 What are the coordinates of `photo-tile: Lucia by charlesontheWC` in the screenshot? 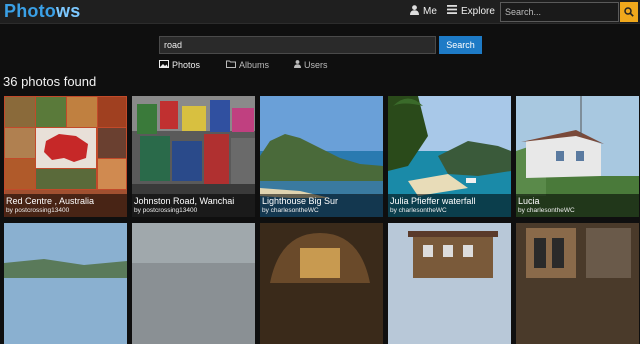 It's located at (577, 156).